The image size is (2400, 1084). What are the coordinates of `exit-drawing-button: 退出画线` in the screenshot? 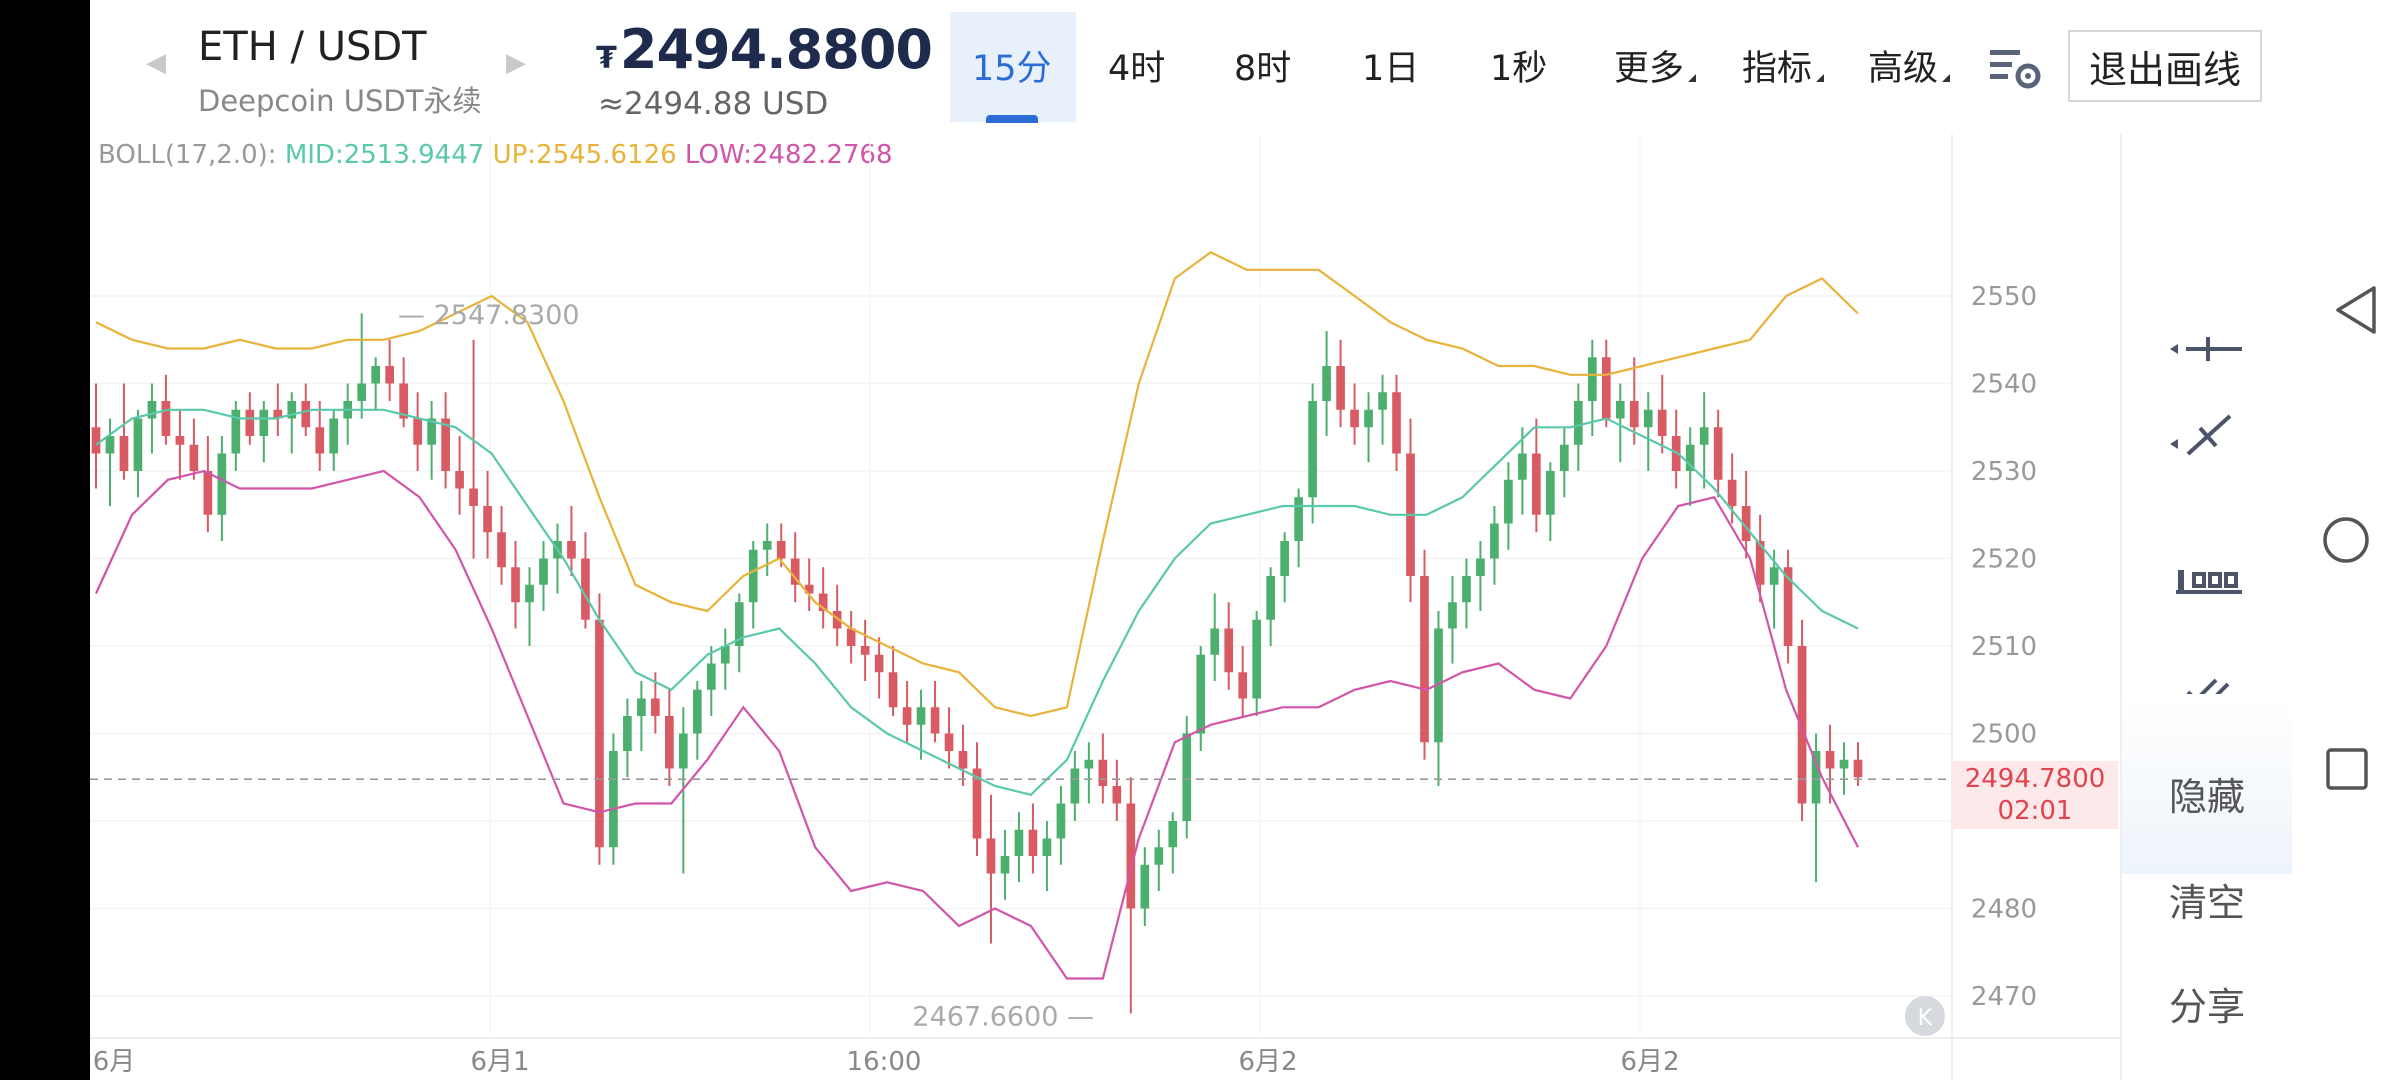 It's located at (2165, 66).